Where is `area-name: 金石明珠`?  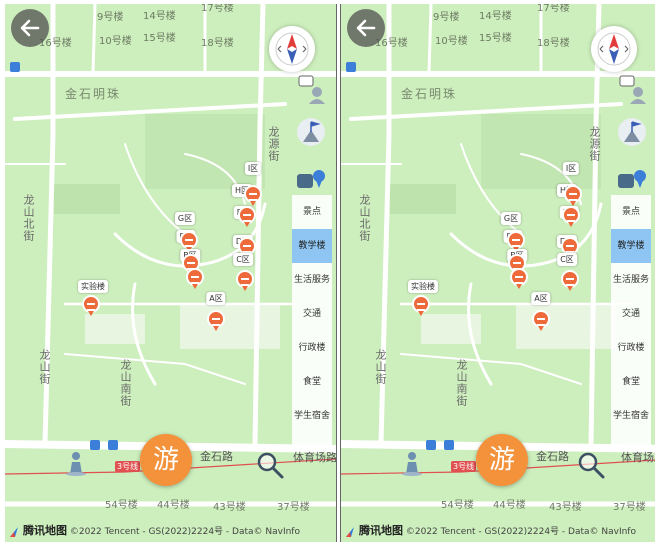
area-name: 金石明珠 is located at coordinates (429, 94).